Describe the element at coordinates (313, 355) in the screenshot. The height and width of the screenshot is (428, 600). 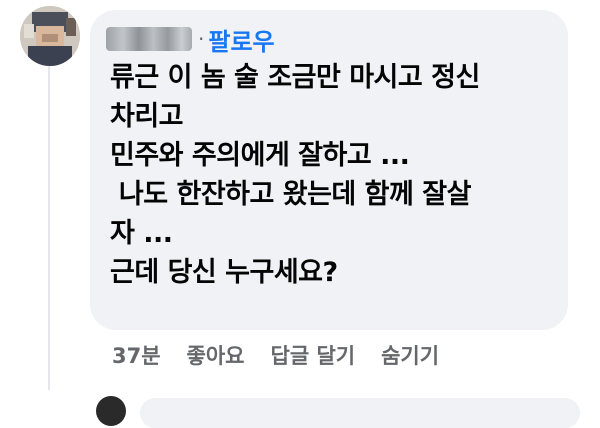
I see `reply-button: 답글 달기` at that location.